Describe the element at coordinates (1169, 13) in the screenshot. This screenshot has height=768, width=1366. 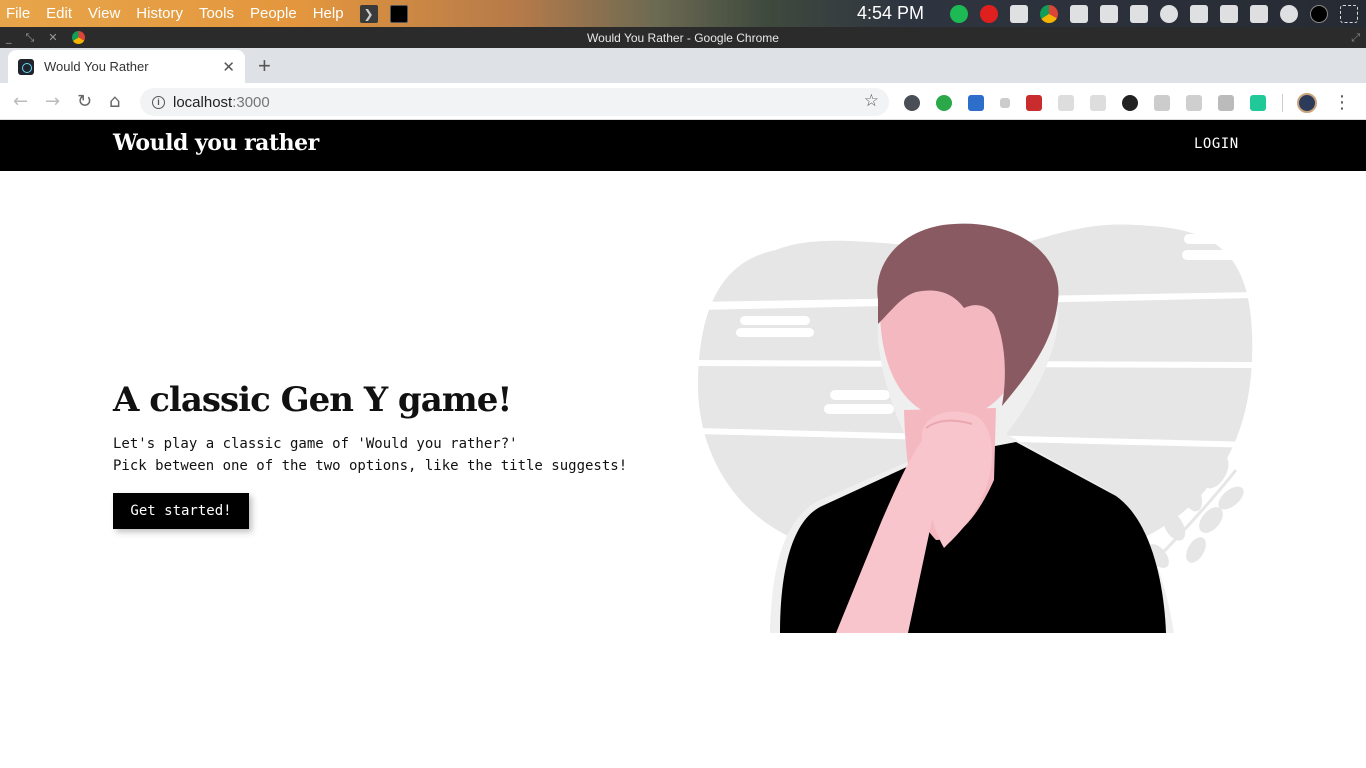
I see `upload-icon` at that location.